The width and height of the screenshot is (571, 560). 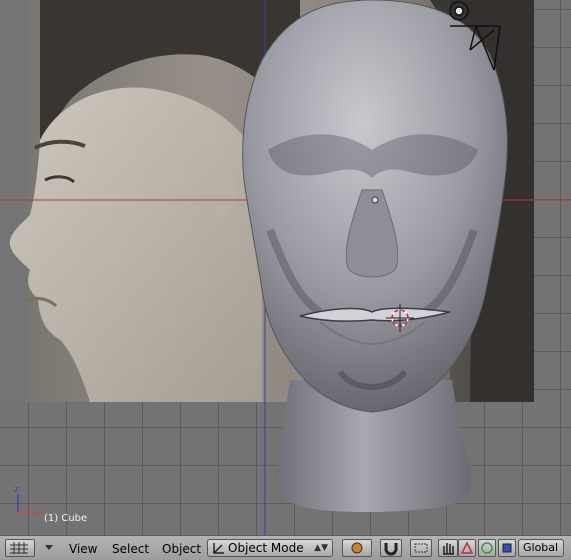 I want to click on manipulator-toggle, so click(x=448, y=548).